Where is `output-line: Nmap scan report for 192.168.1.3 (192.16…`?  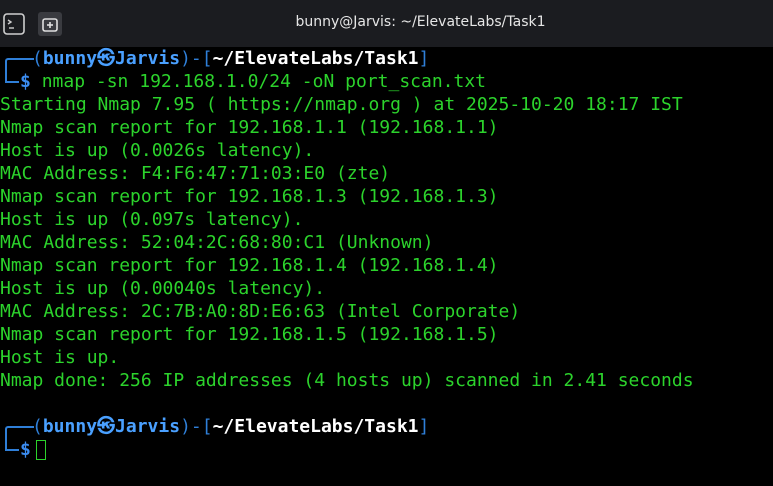 output-line: Nmap scan report for 192.168.1.3 (192.16… is located at coordinates (249, 196).